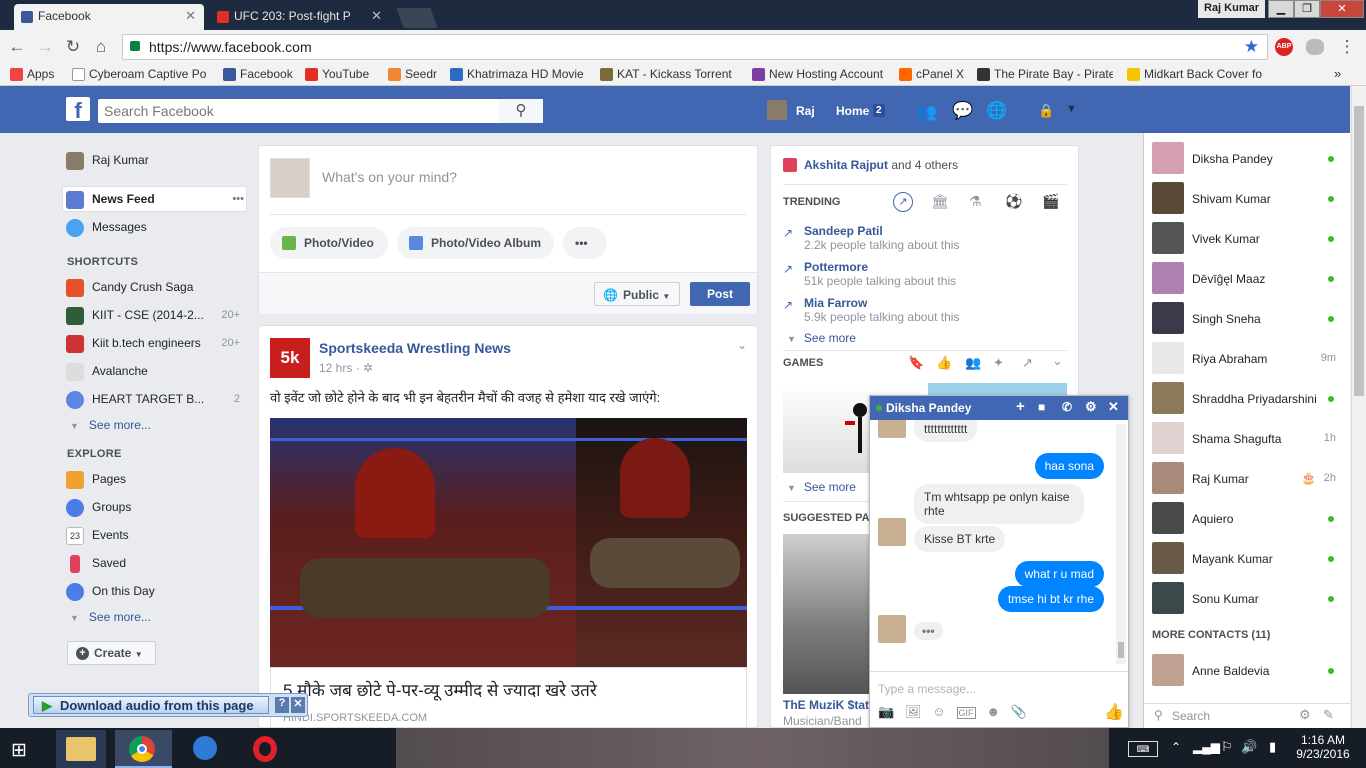 This screenshot has width=1366, height=768. What do you see at coordinates (1315, 47) in the screenshot?
I see `extension-icon` at bounding box center [1315, 47].